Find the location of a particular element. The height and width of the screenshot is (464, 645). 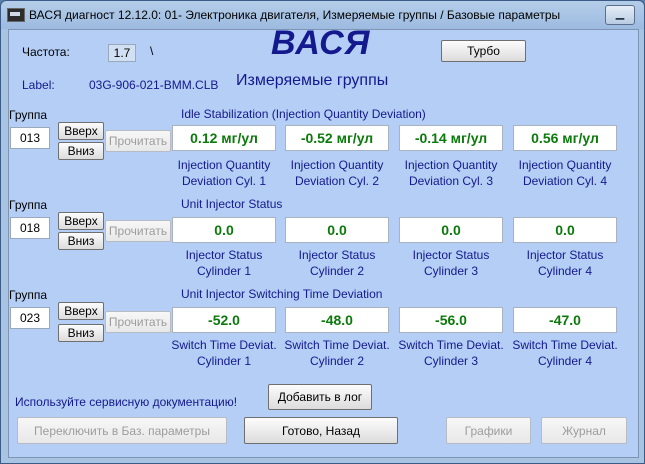

switch-basic-params-button: Переключить в Баз. параметры is located at coordinates (122, 430).